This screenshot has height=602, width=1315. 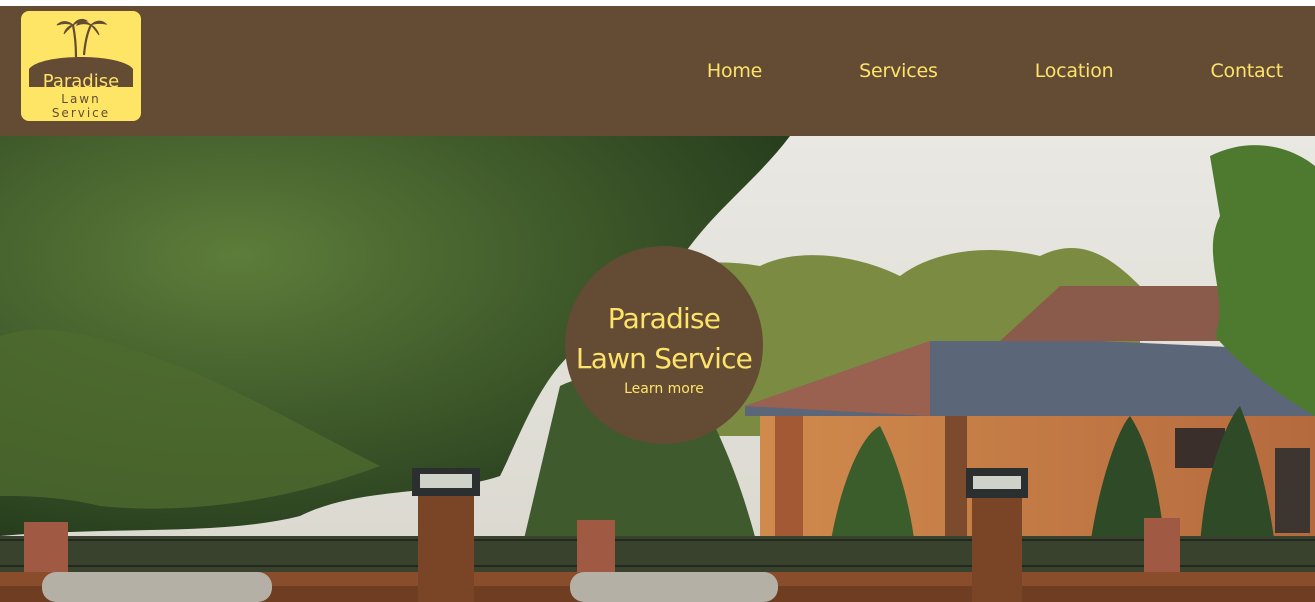 I want to click on nav-home: Home, so click(x=735, y=71).